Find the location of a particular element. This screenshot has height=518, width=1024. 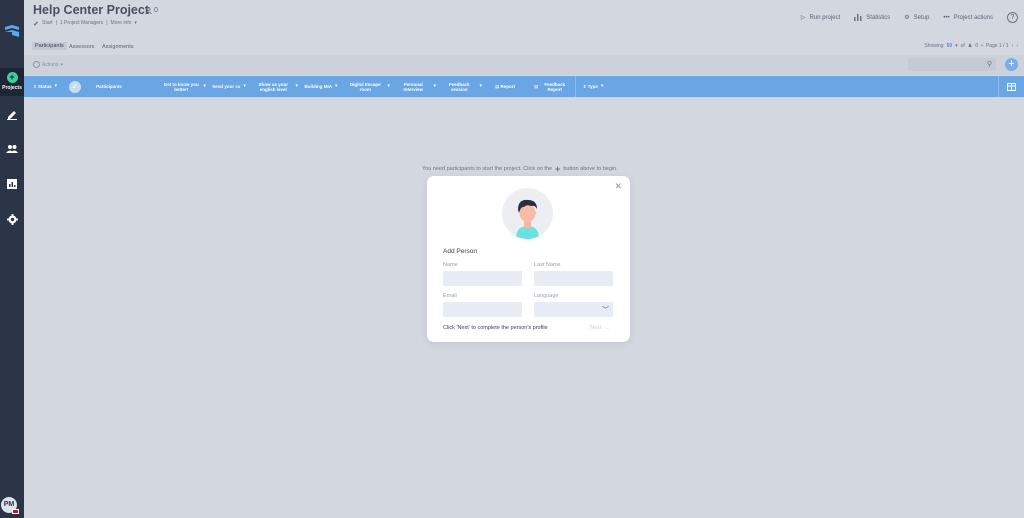

name-input is located at coordinates (482, 278).